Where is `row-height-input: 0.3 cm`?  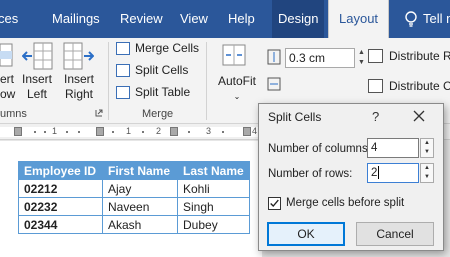 row-height-input: 0.3 cm is located at coordinates (320, 58).